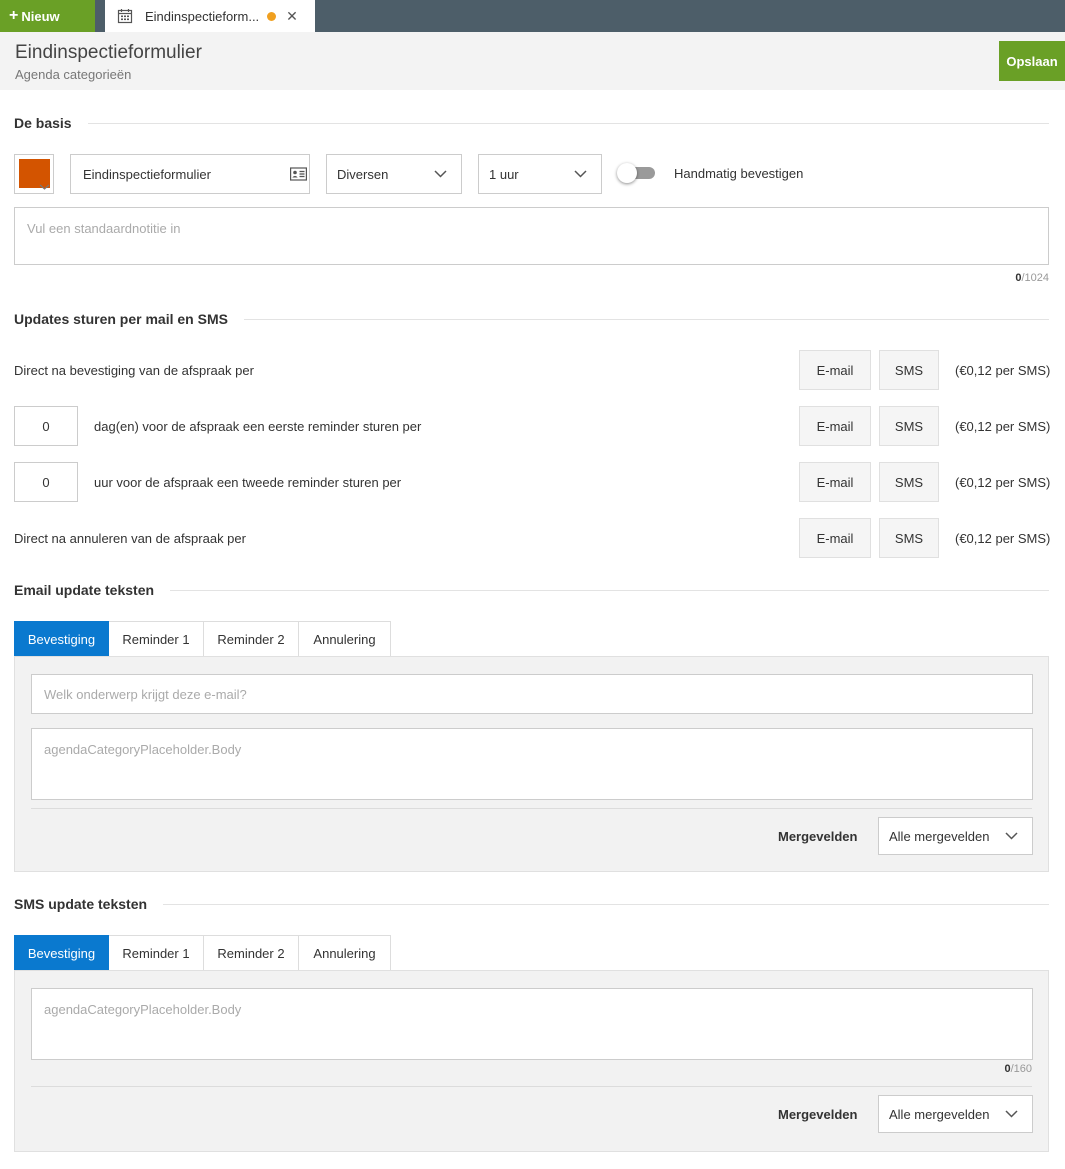 The width and height of the screenshot is (1065, 1169). I want to click on email-subject-input: Welk onderwerp krijgt deze e-mail?, so click(532, 694).